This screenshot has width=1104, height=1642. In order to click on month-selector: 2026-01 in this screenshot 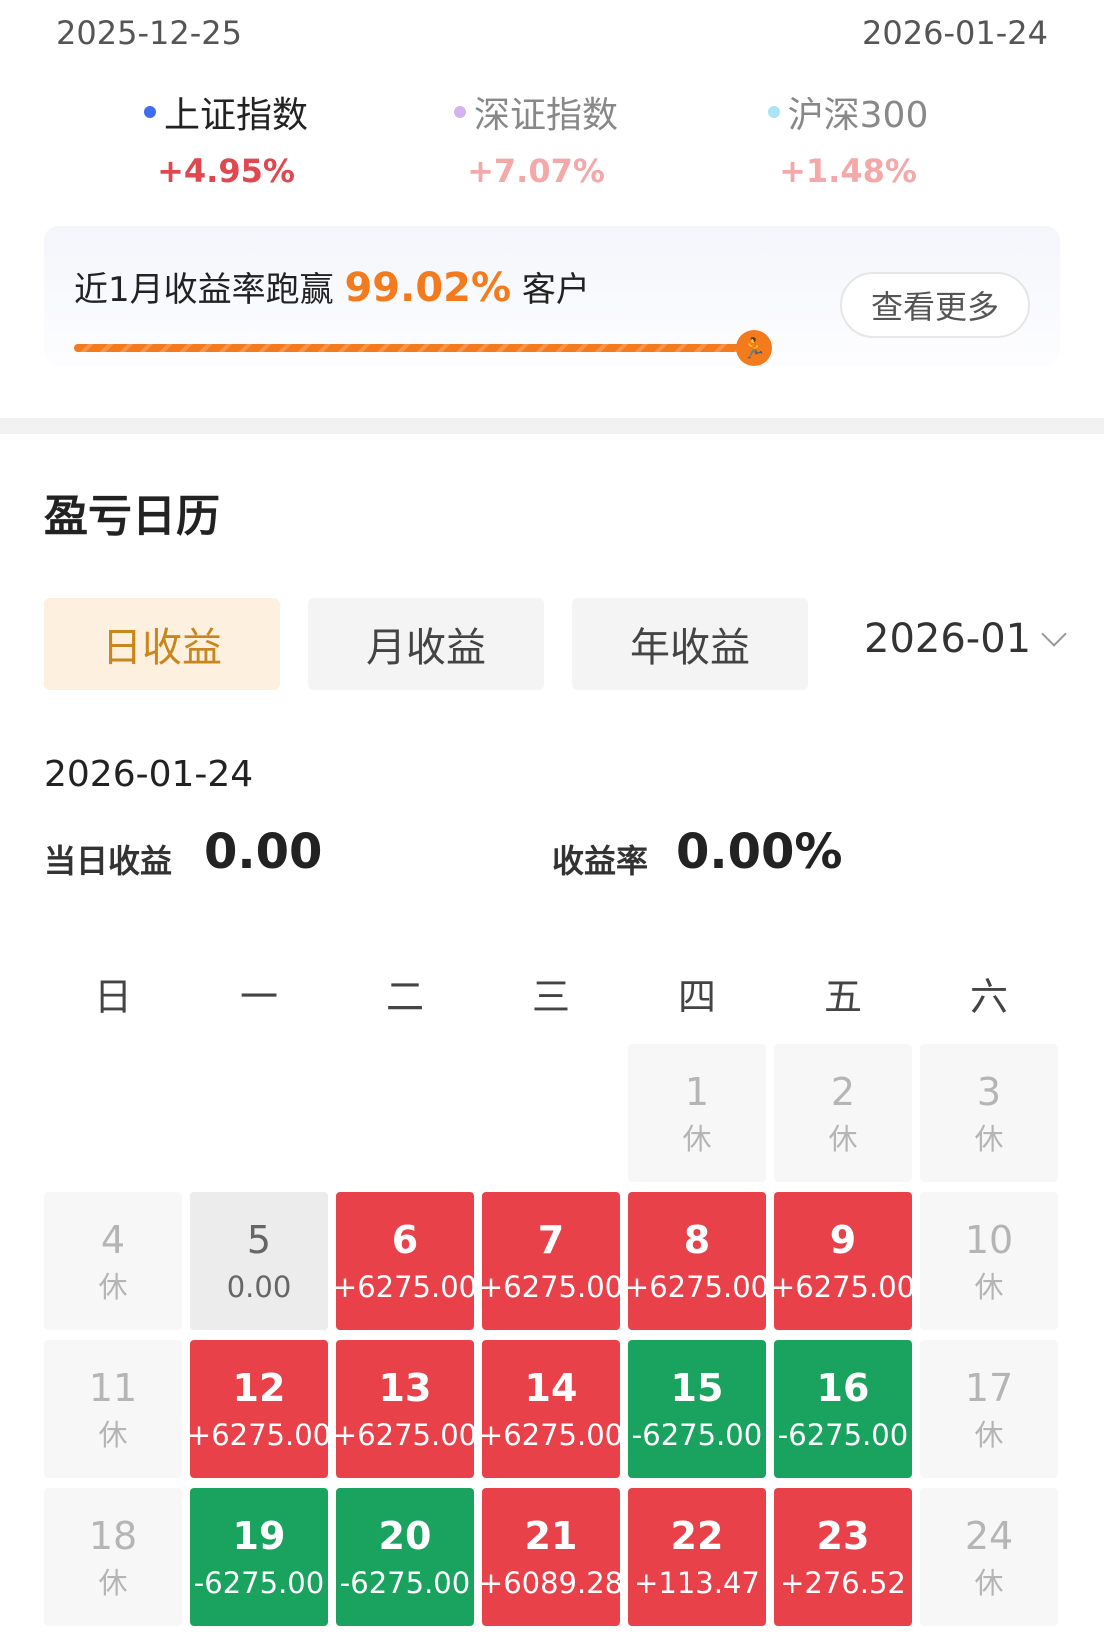, I will do `click(965, 639)`.